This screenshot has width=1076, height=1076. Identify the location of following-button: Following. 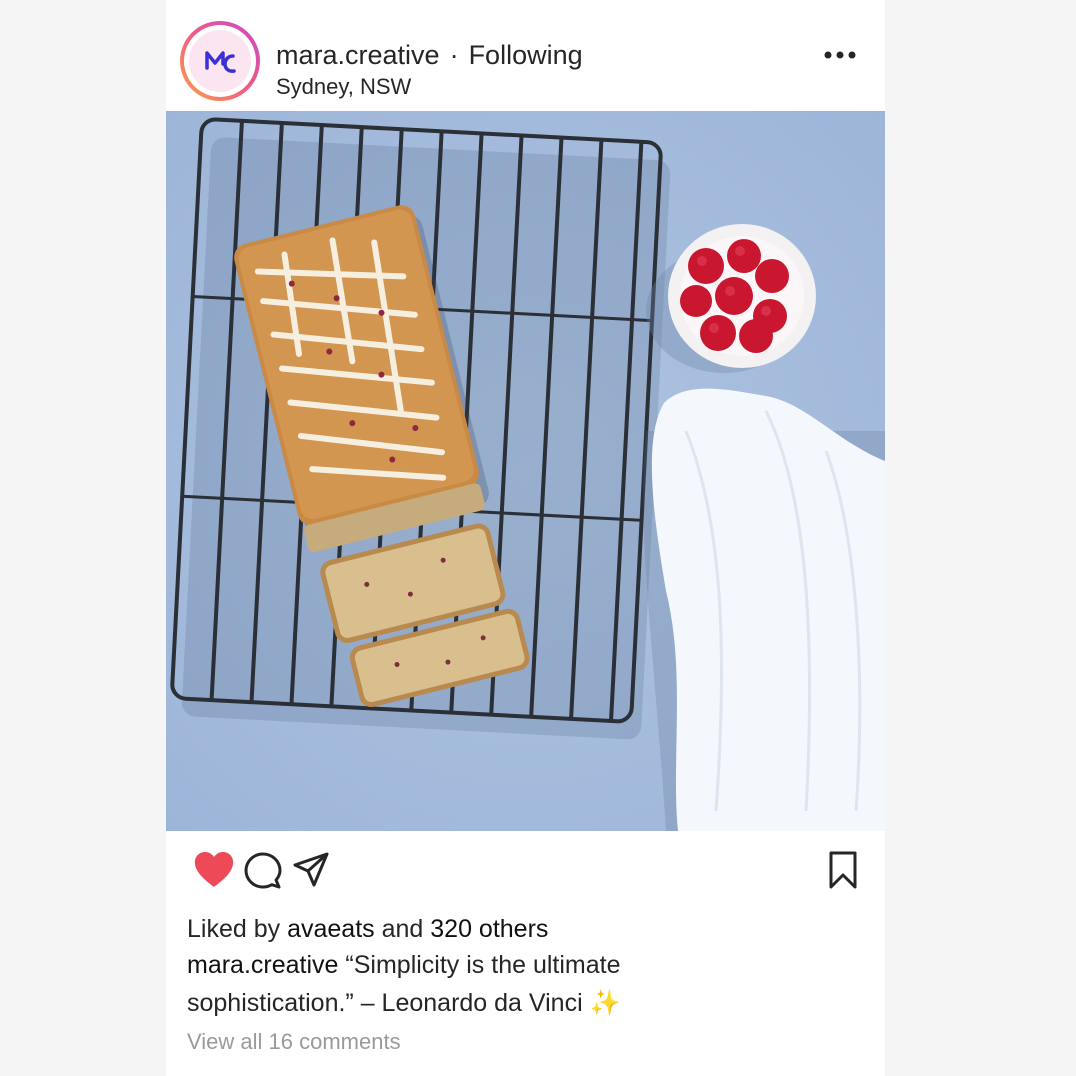
(526, 55).